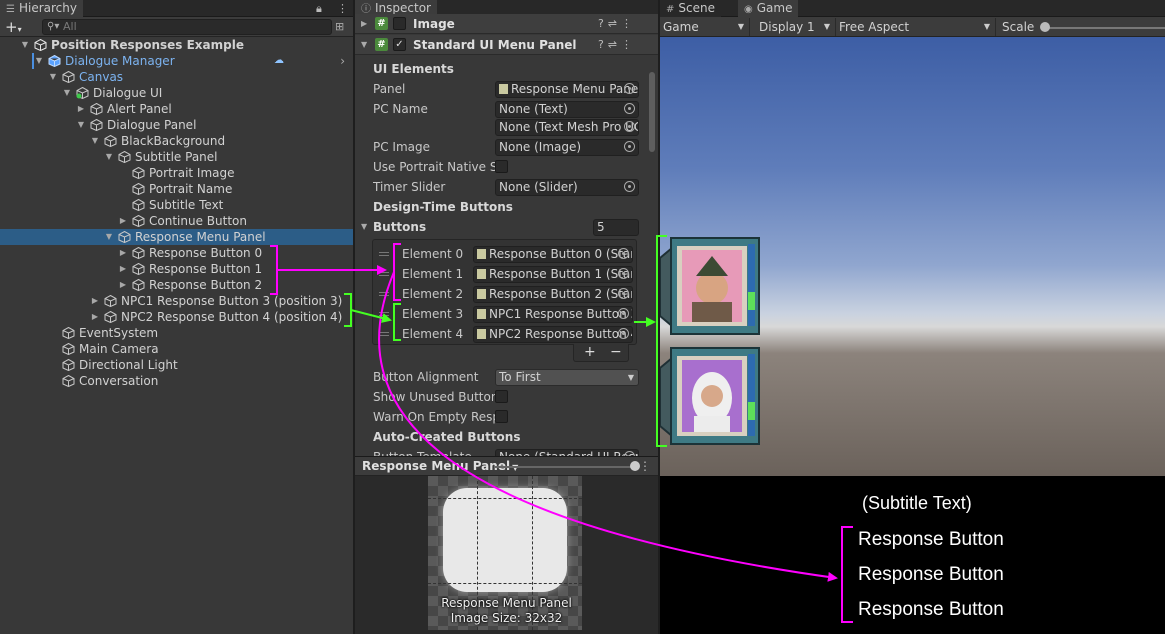  What do you see at coordinates (710, 286) in the screenshot?
I see `npc1-response-button` at bounding box center [710, 286].